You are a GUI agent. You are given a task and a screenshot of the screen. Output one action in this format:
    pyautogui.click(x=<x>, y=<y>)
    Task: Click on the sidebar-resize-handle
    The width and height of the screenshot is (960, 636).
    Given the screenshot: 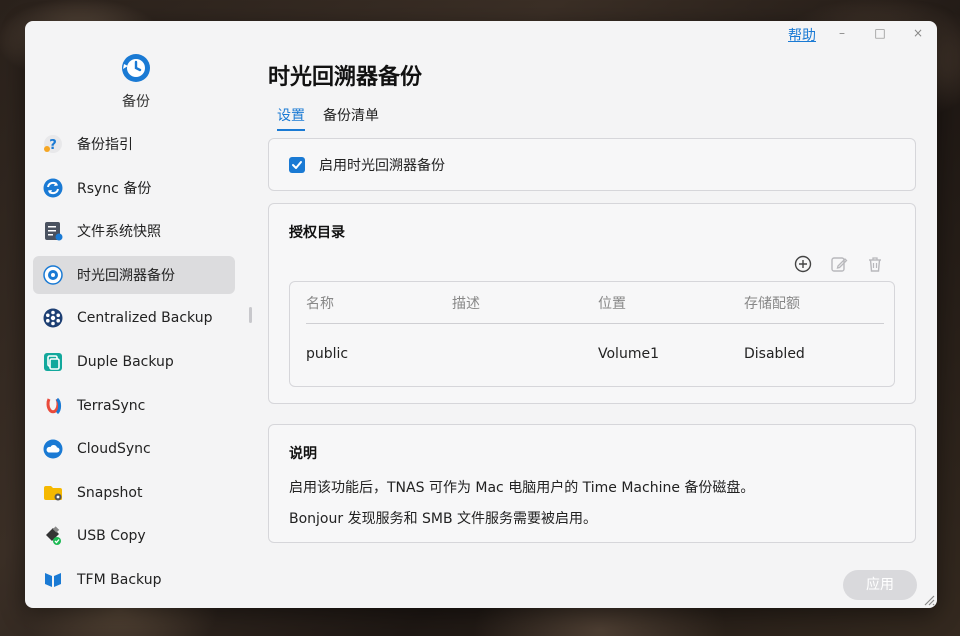 What is the action you would take?
    pyautogui.click(x=250, y=315)
    